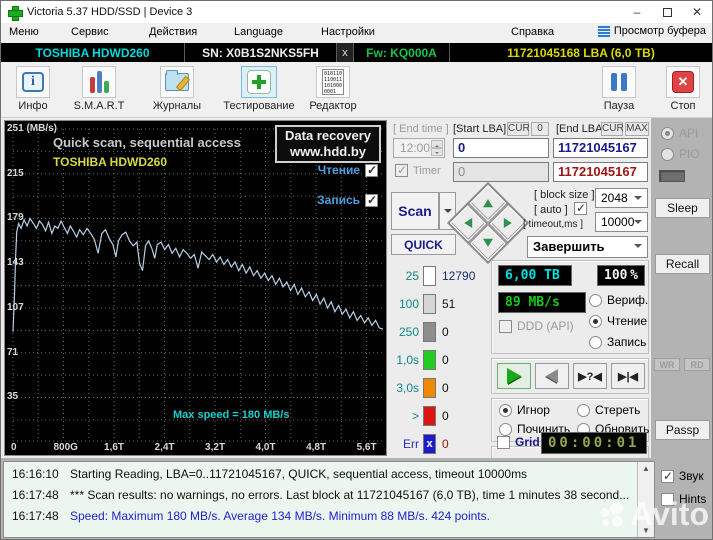  I want to click on hints-toggle: Hints, so click(683, 499).